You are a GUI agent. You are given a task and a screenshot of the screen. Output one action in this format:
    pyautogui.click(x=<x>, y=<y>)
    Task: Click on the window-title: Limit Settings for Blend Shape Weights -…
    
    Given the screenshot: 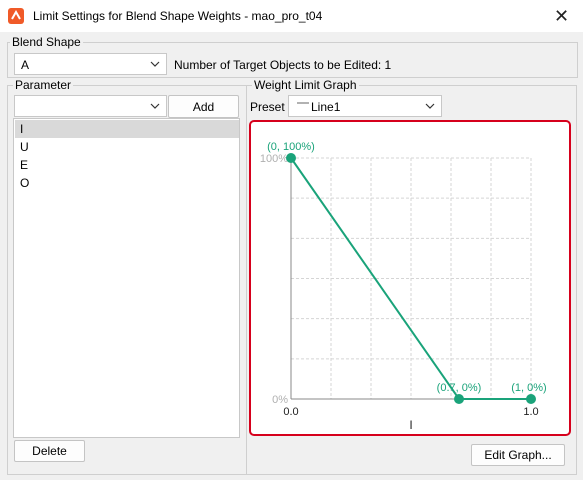 What is the action you would take?
    pyautogui.click(x=178, y=16)
    